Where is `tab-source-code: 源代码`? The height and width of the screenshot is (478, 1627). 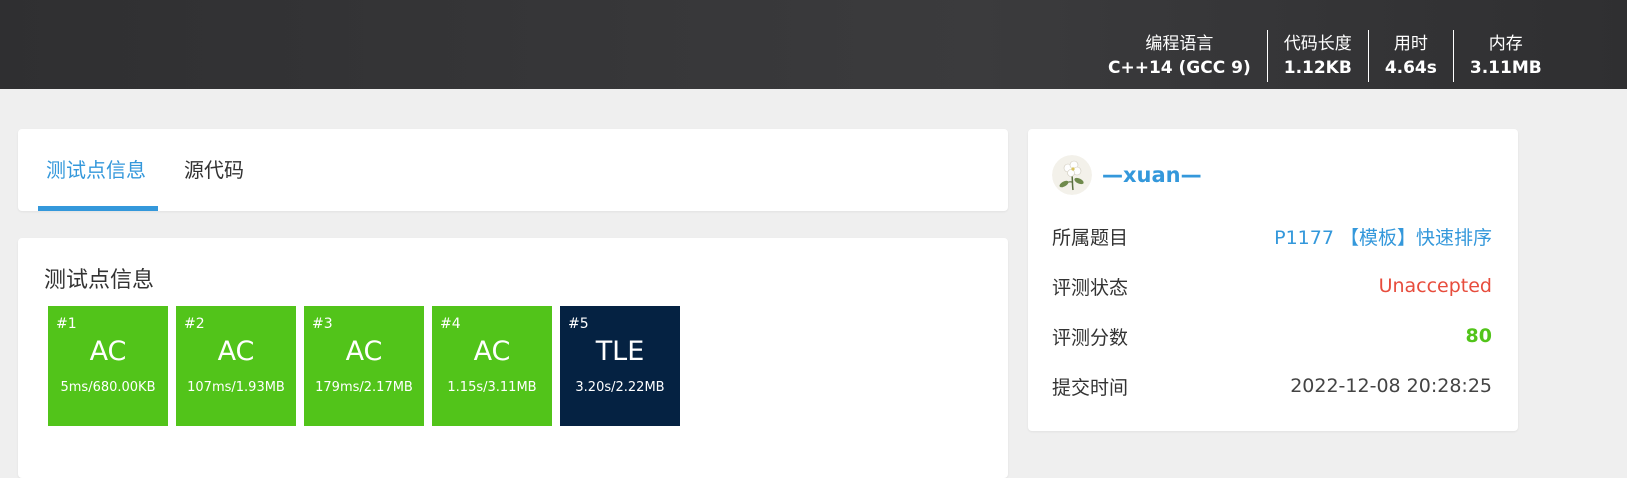
tab-source-code: 源代码 is located at coordinates (214, 170).